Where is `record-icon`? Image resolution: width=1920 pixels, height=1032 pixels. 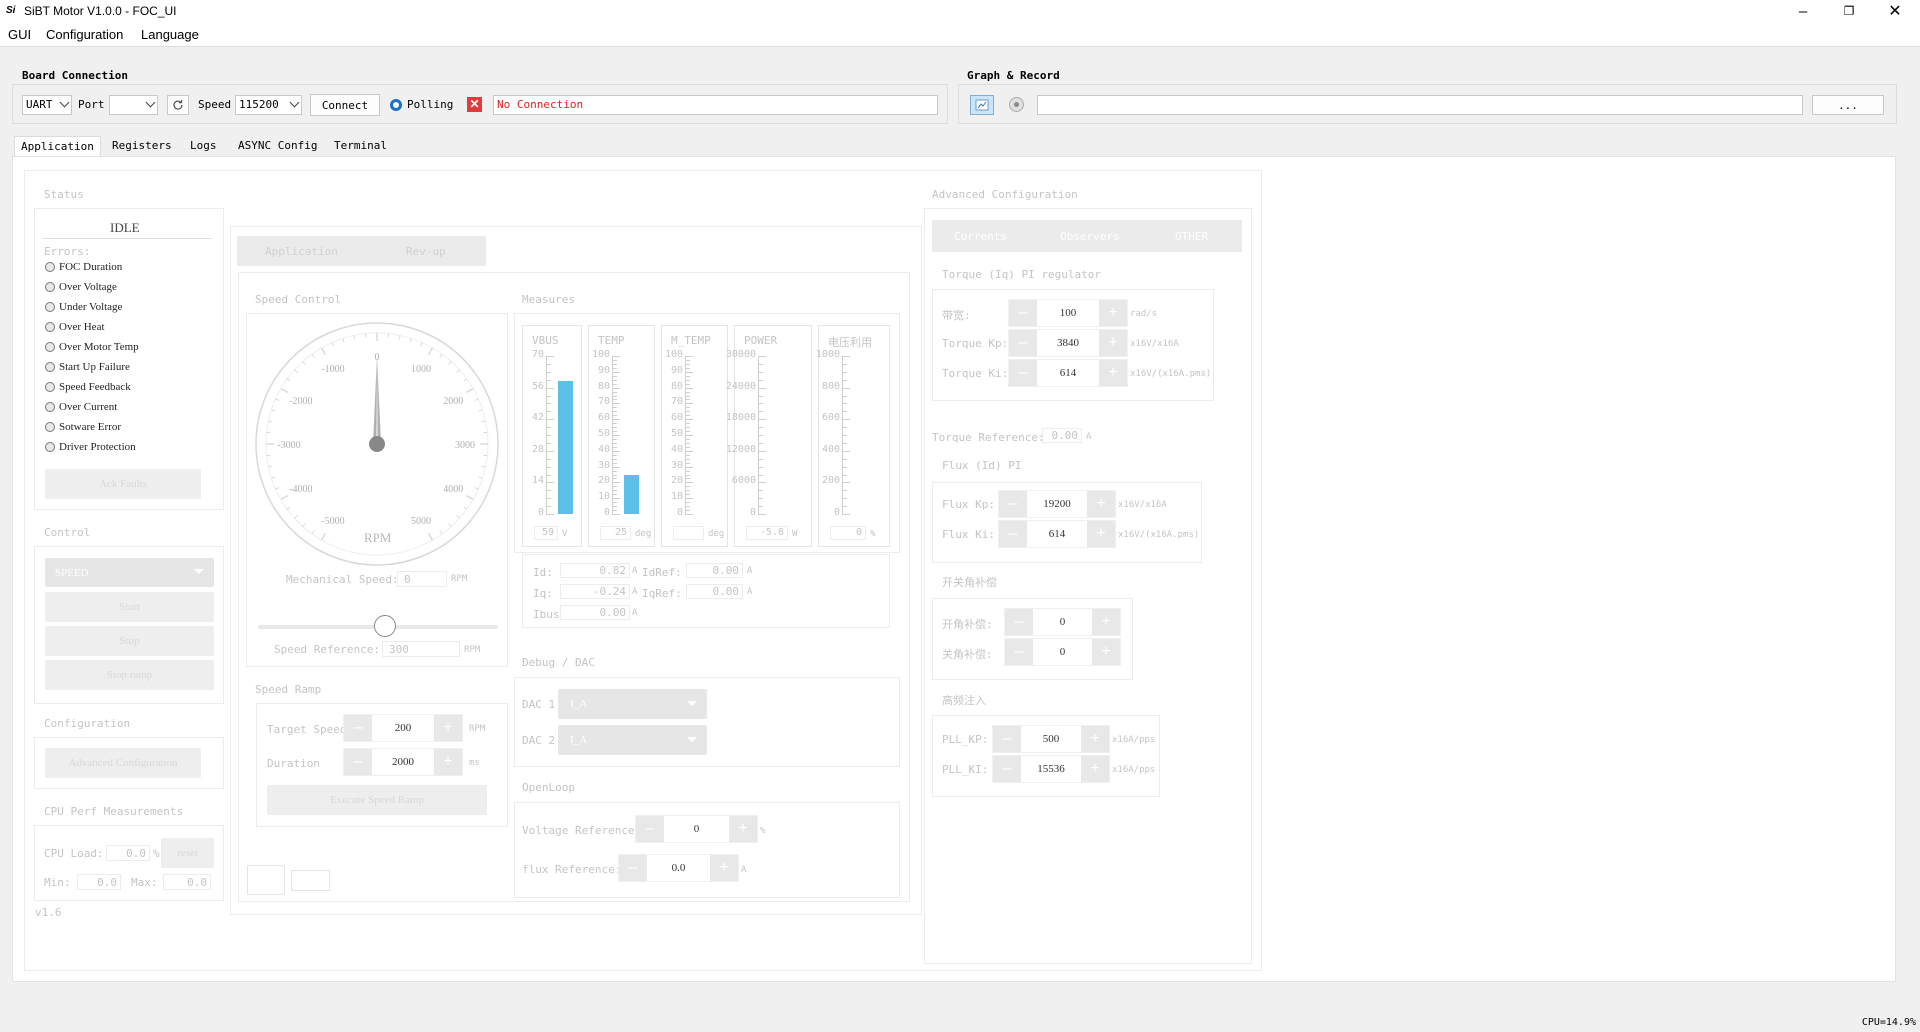 record-icon is located at coordinates (1016, 104).